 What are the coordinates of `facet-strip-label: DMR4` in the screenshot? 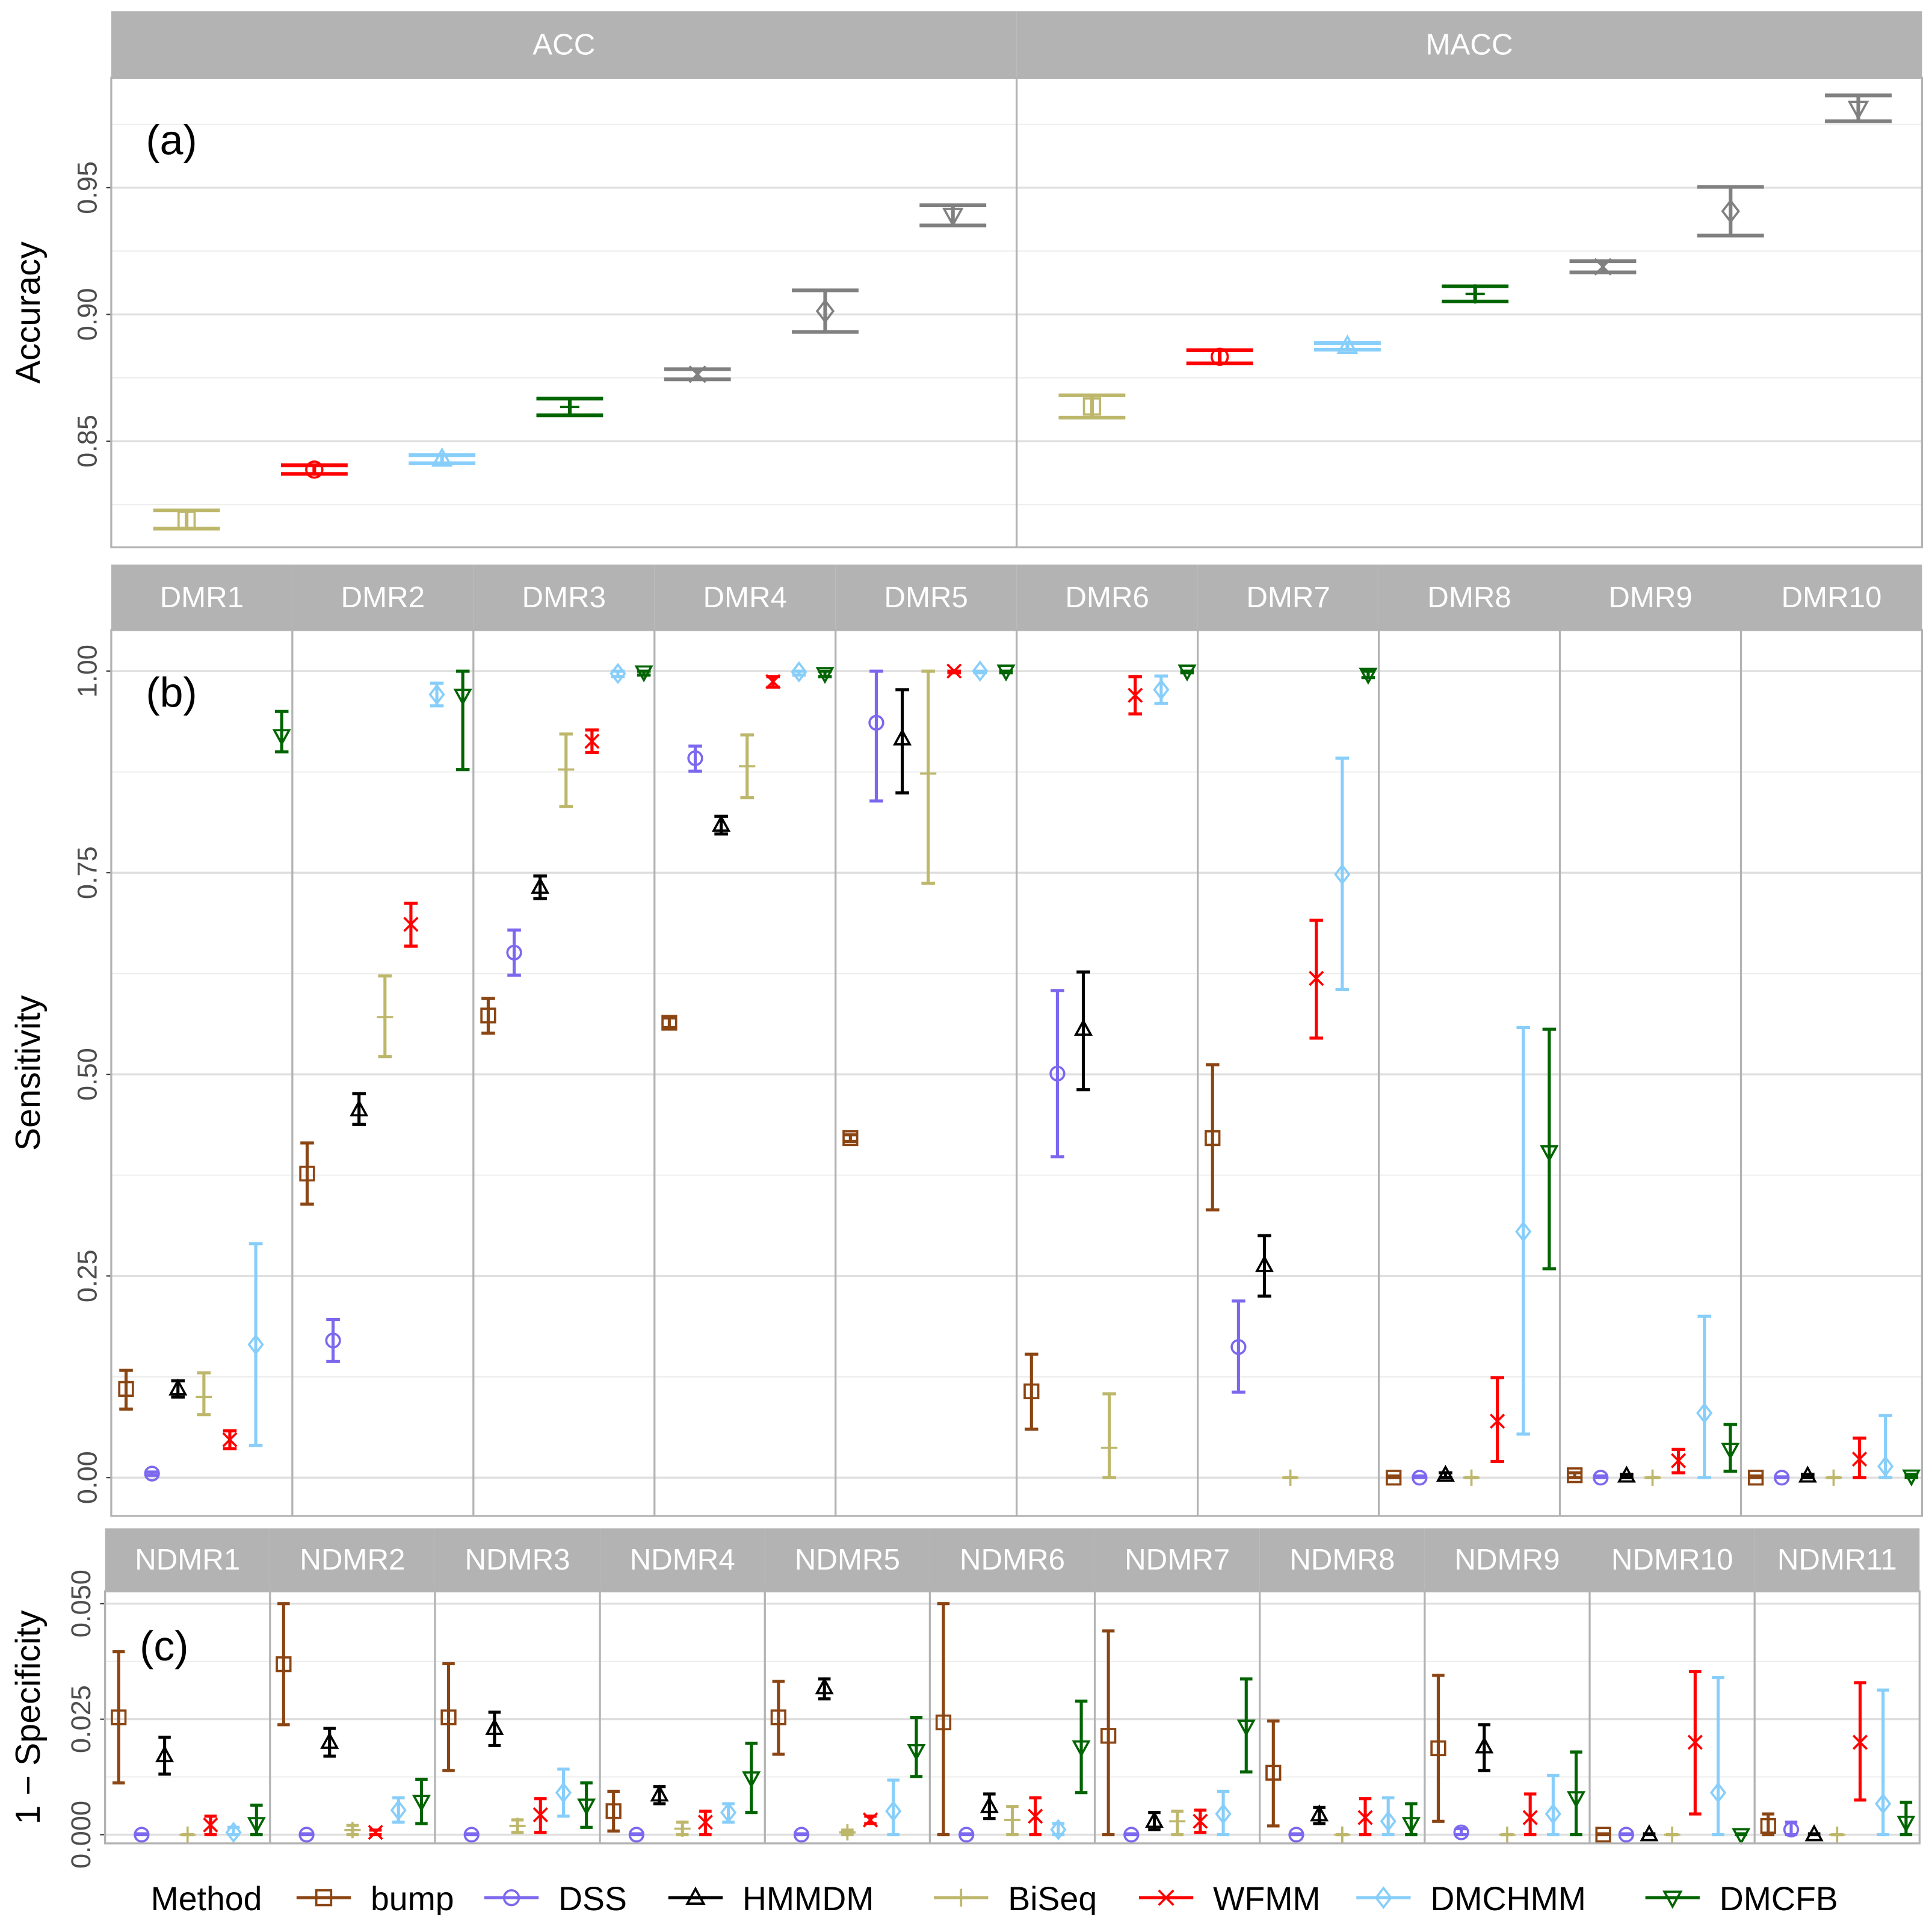 It's located at (745, 597).